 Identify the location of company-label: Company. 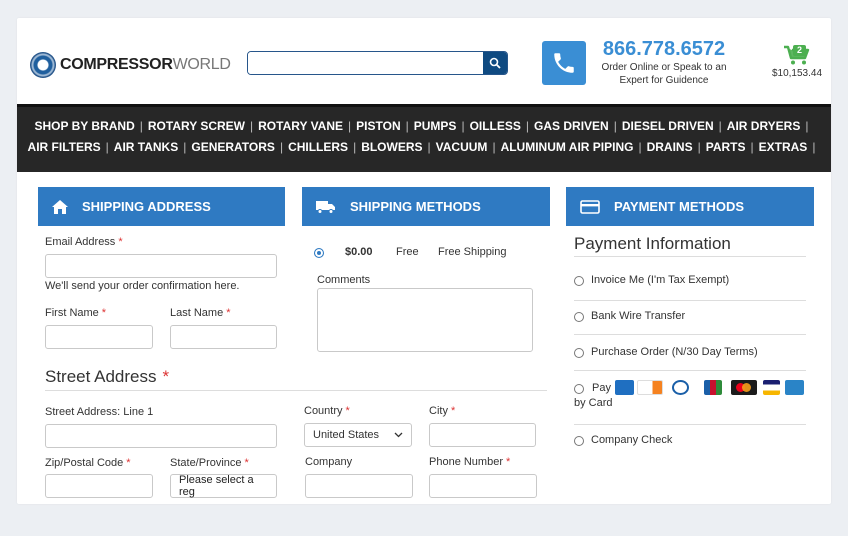
(329, 462).